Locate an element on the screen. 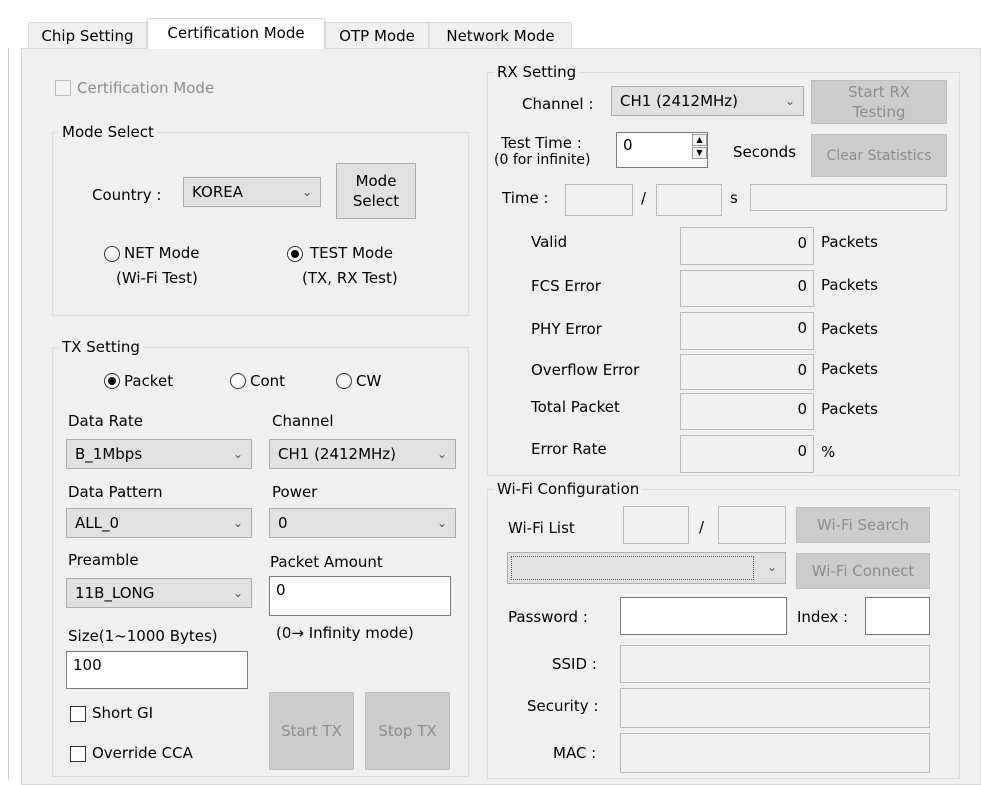 The height and width of the screenshot is (785, 981). rx-channel-dropdown: CH1 (2412MHz) ⌄ is located at coordinates (707, 101).